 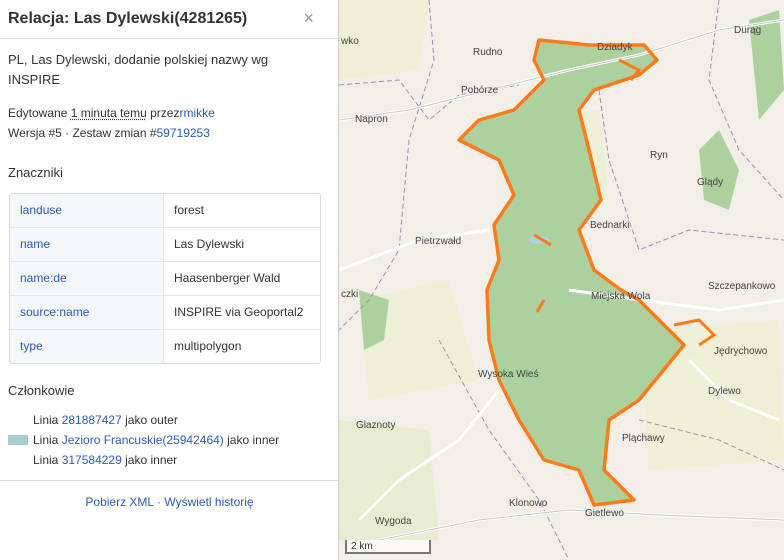 I want to click on tag-key: source:name, so click(x=87, y=312).